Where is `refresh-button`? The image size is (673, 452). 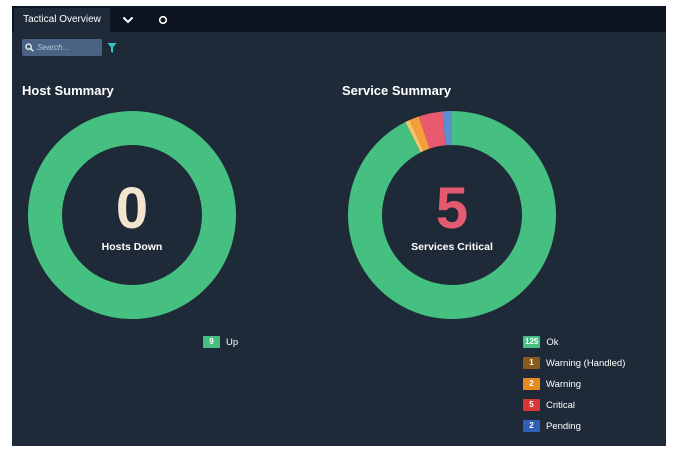
refresh-button is located at coordinates (163, 20).